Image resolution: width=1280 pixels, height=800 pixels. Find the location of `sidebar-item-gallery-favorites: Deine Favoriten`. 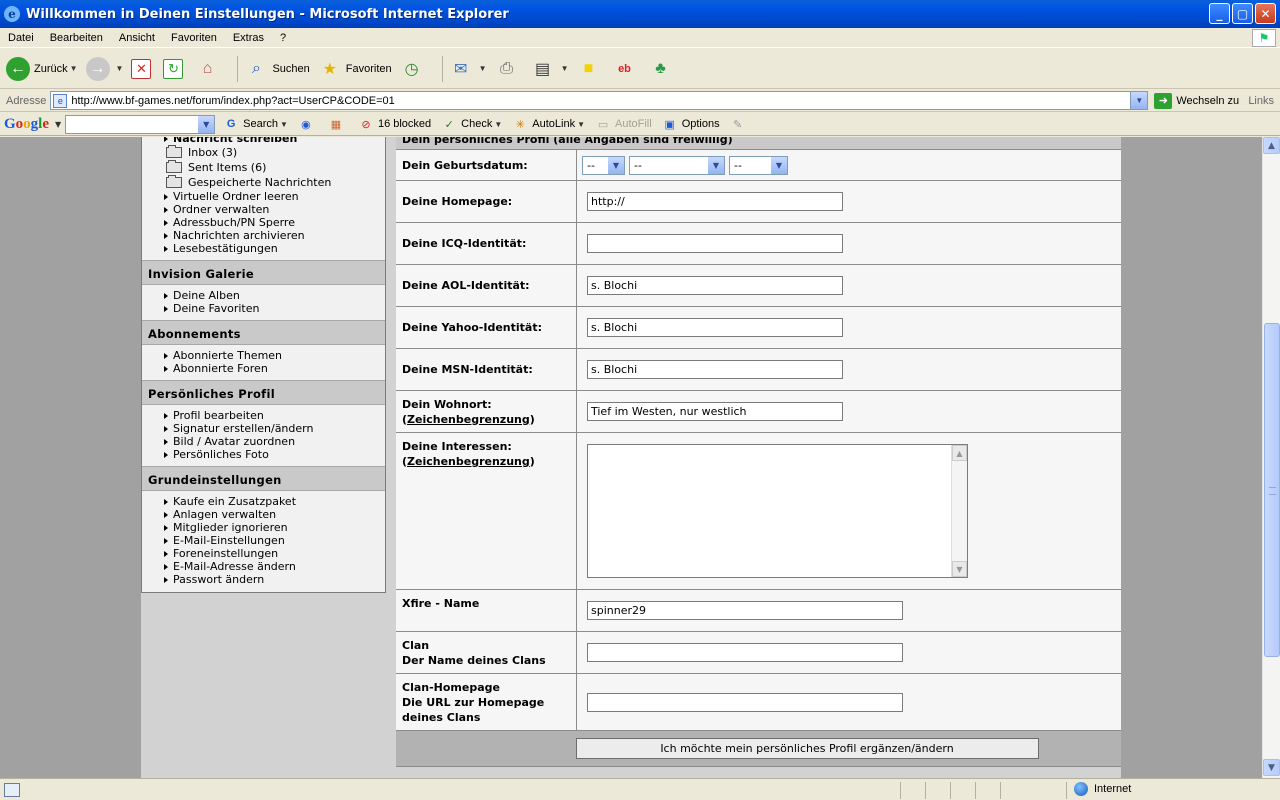

sidebar-item-gallery-favorites: Deine Favoriten is located at coordinates (274, 308).